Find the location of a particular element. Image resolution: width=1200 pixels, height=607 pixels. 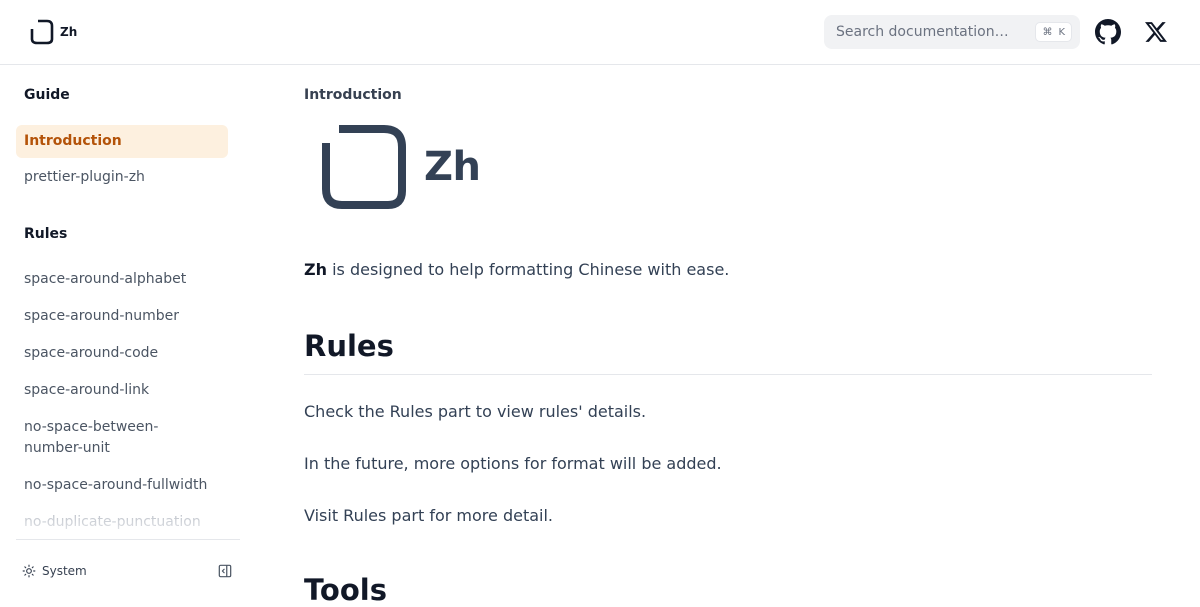

paragraph-visit-rules: Visit Rules part for more detail. is located at coordinates (428, 515).